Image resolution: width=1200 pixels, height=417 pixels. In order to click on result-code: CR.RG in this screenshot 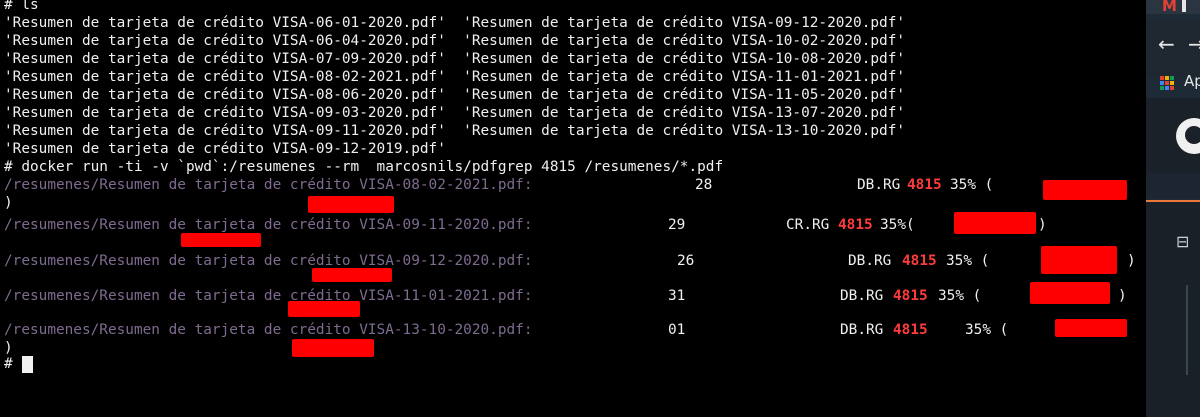, I will do `click(808, 225)`.